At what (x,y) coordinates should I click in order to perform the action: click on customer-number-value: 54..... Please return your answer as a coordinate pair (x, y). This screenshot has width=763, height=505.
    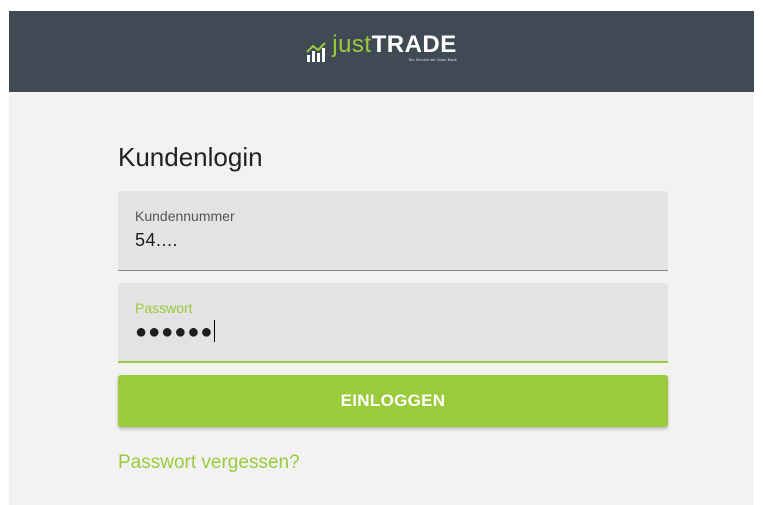
    Looking at the image, I should click on (156, 240).